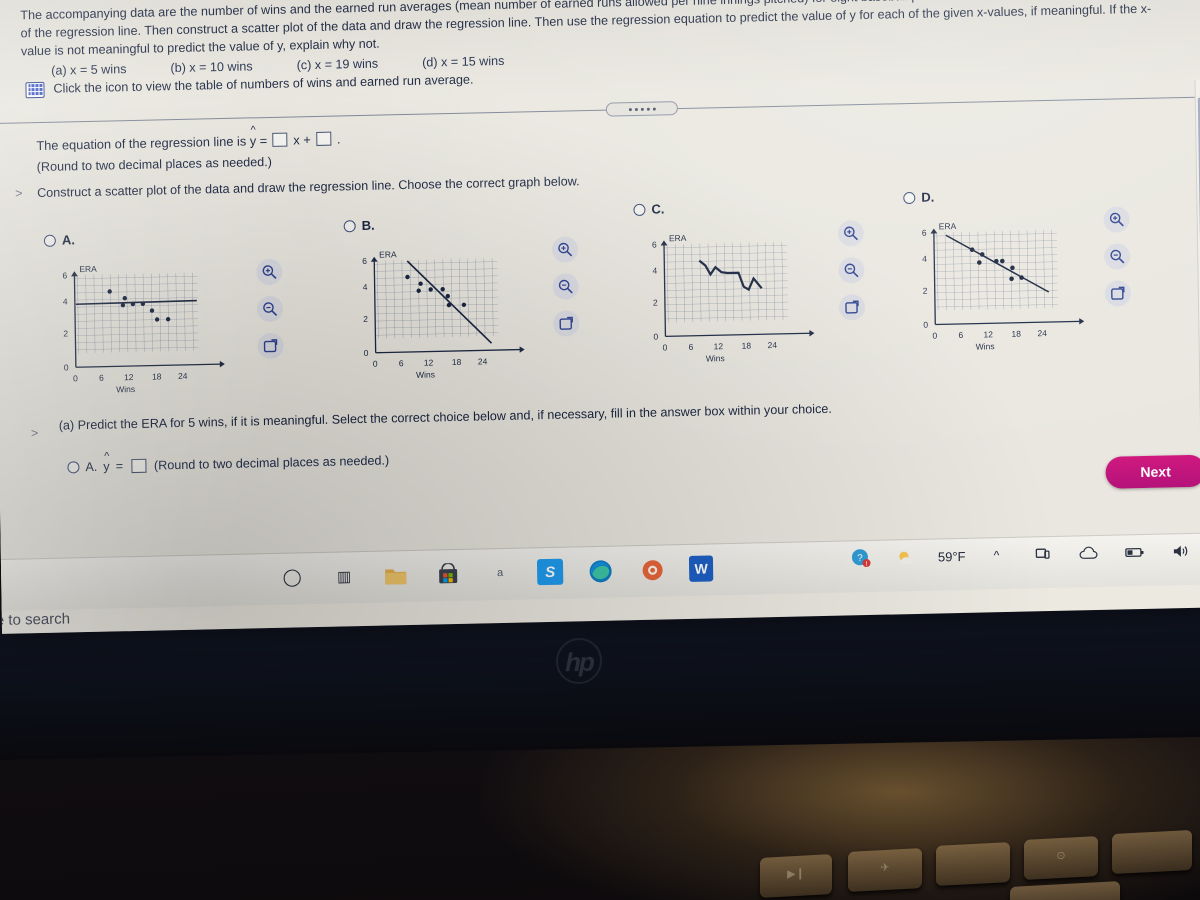  I want to click on part-a-round-note: (Round to two decimal places as needed.), so click(271, 463).